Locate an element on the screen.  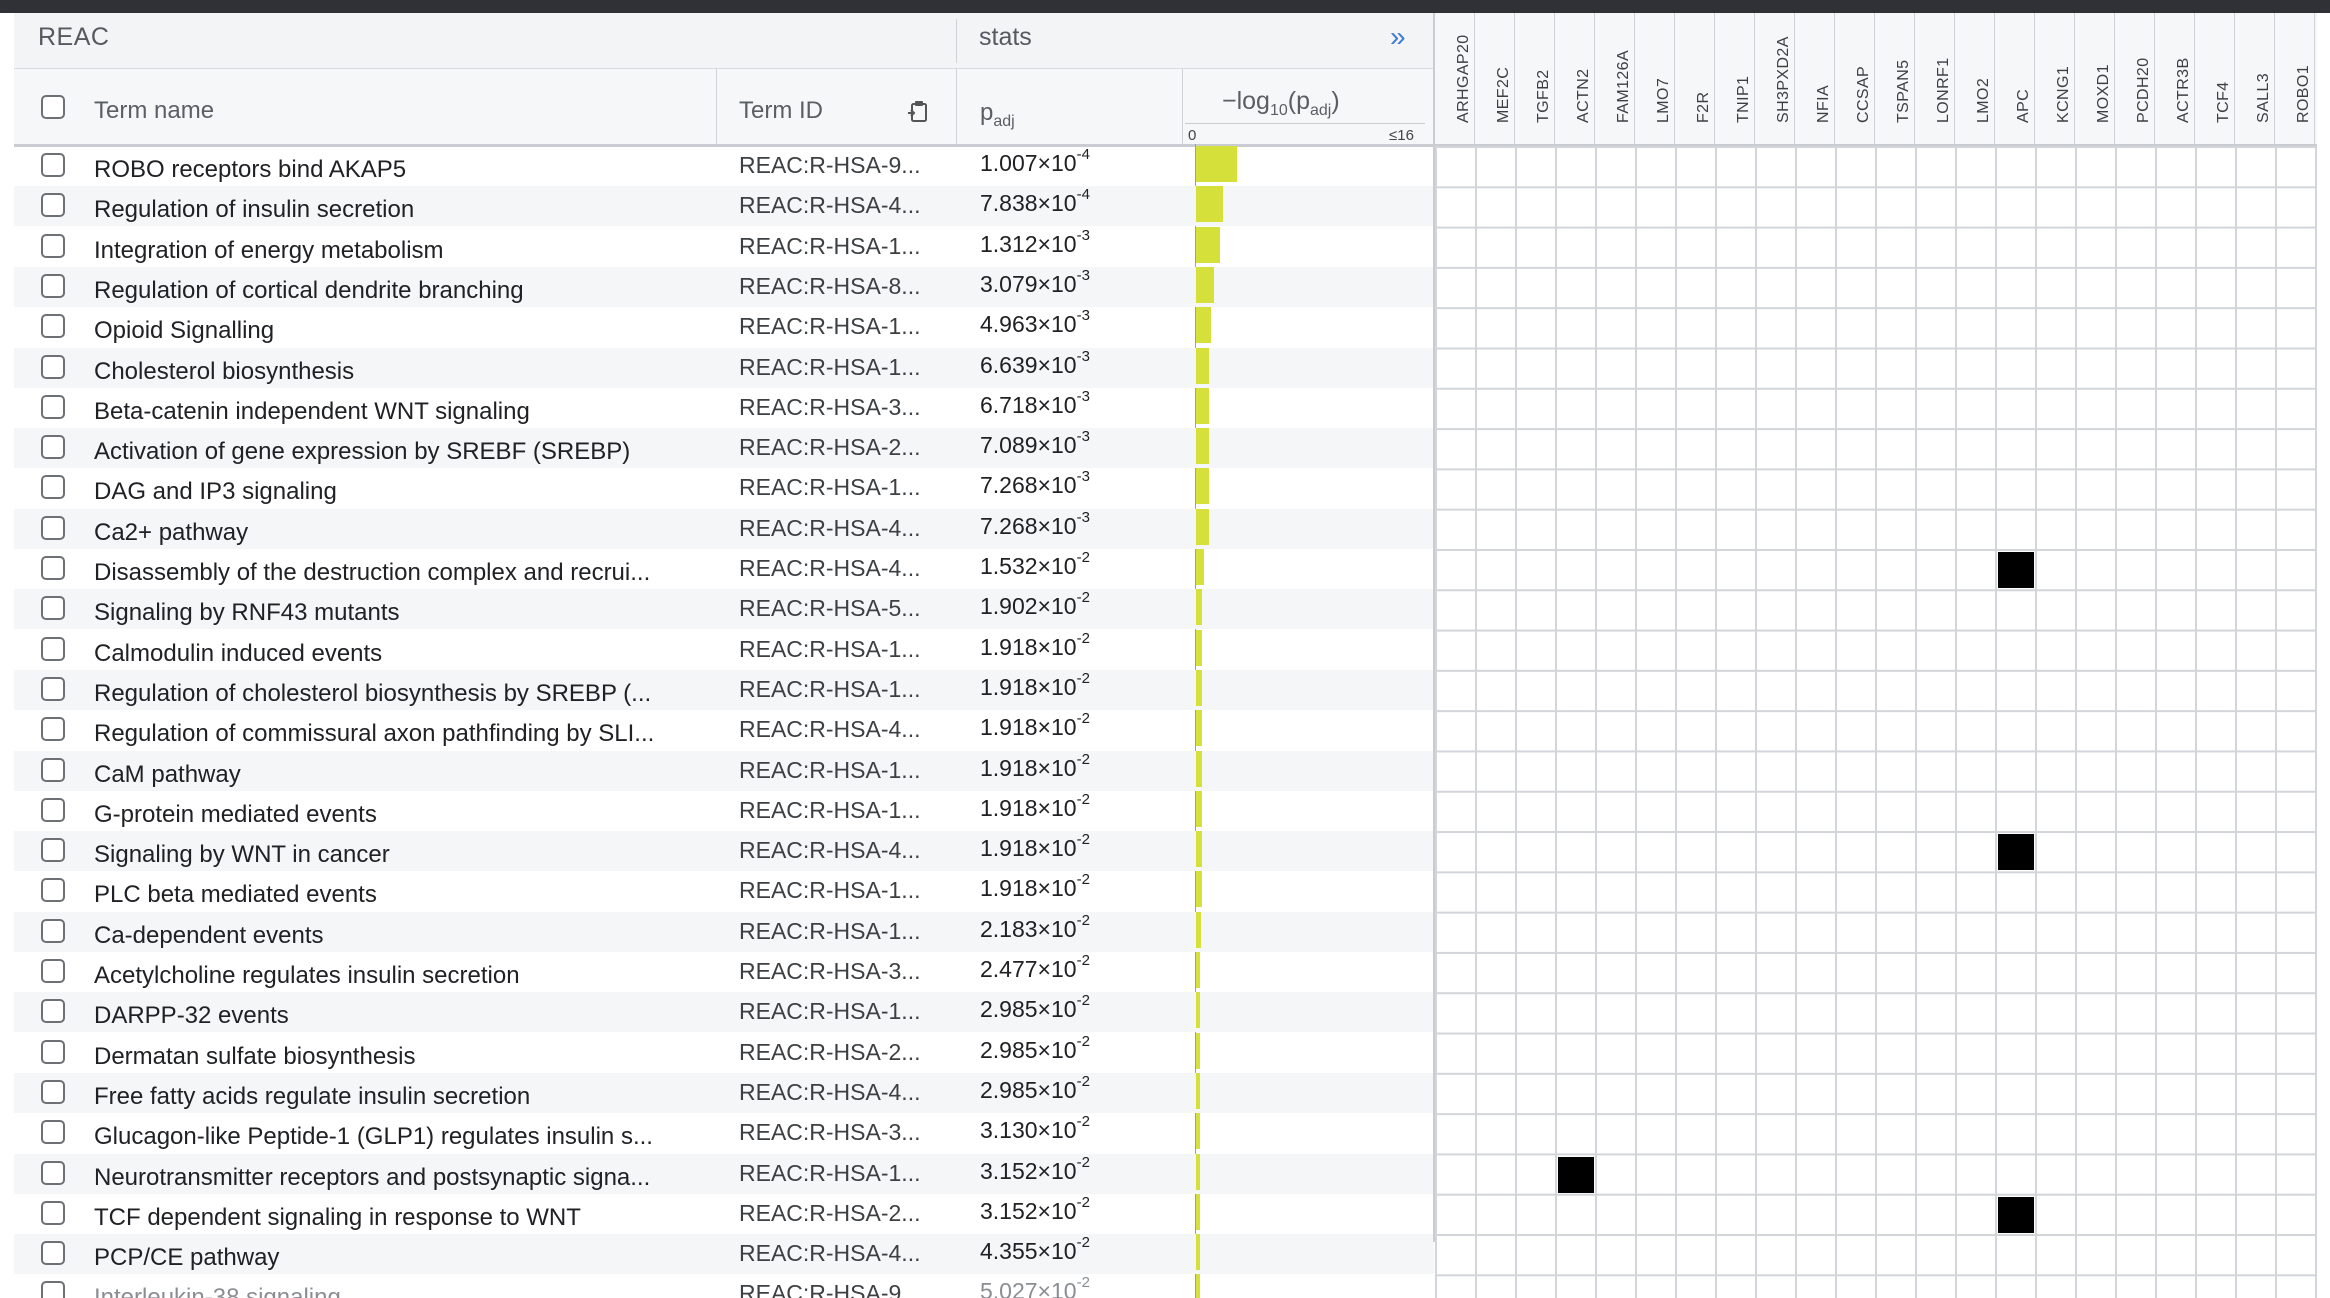
gene-column-header: MOXD1 is located at coordinates (2095, 78).